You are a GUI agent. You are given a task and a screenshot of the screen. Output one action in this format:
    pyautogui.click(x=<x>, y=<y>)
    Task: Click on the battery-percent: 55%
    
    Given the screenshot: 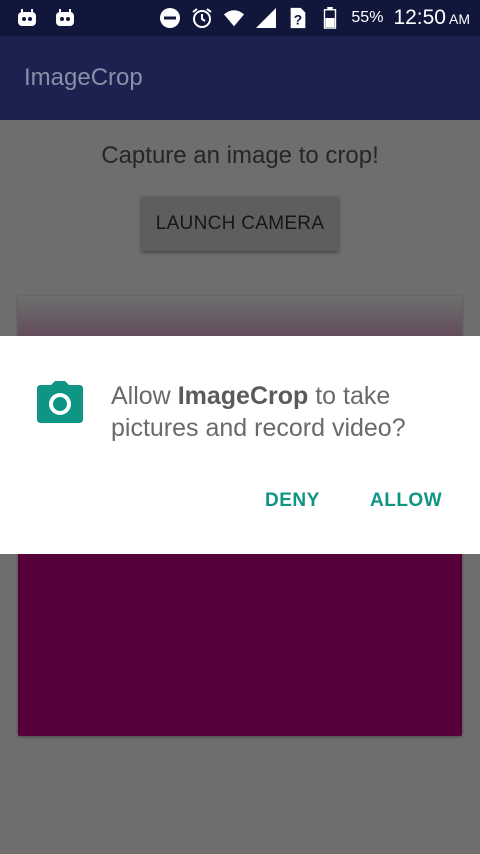 What is the action you would take?
    pyautogui.click(x=367, y=17)
    